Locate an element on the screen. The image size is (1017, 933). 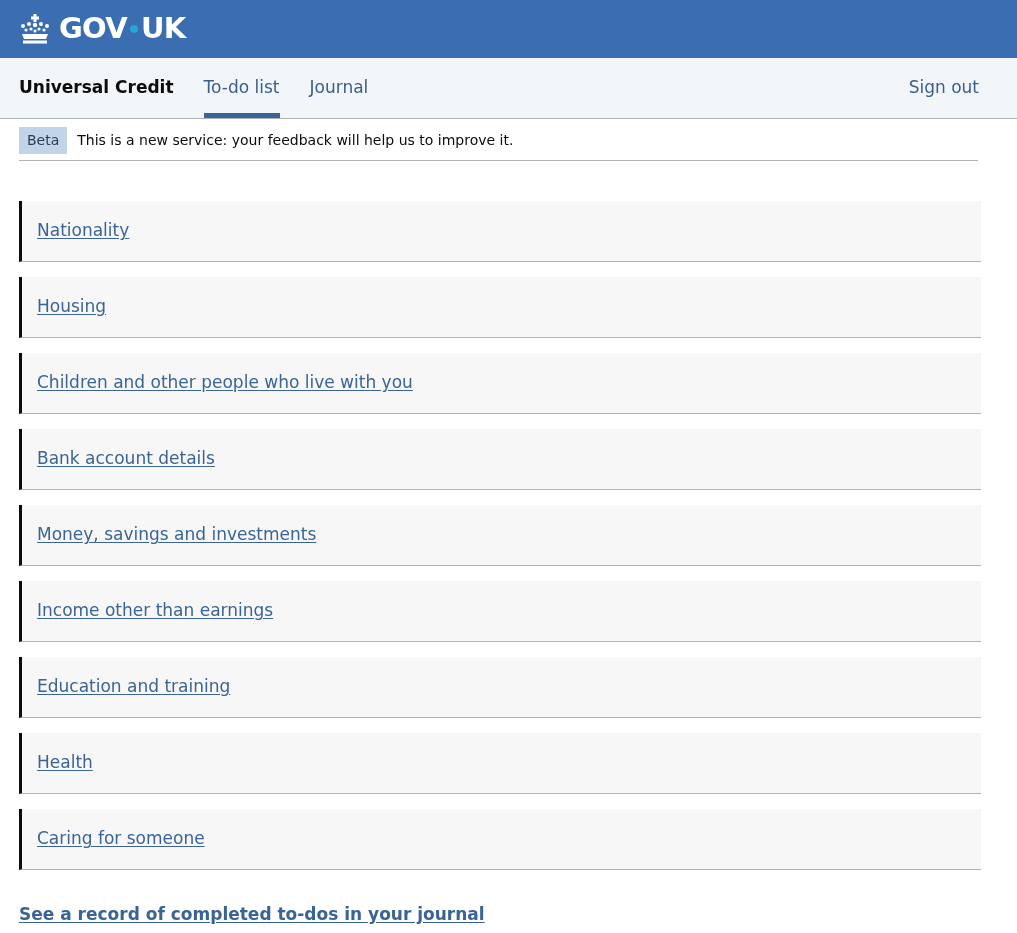
service-name: Universal Credit is located at coordinates (96, 88).